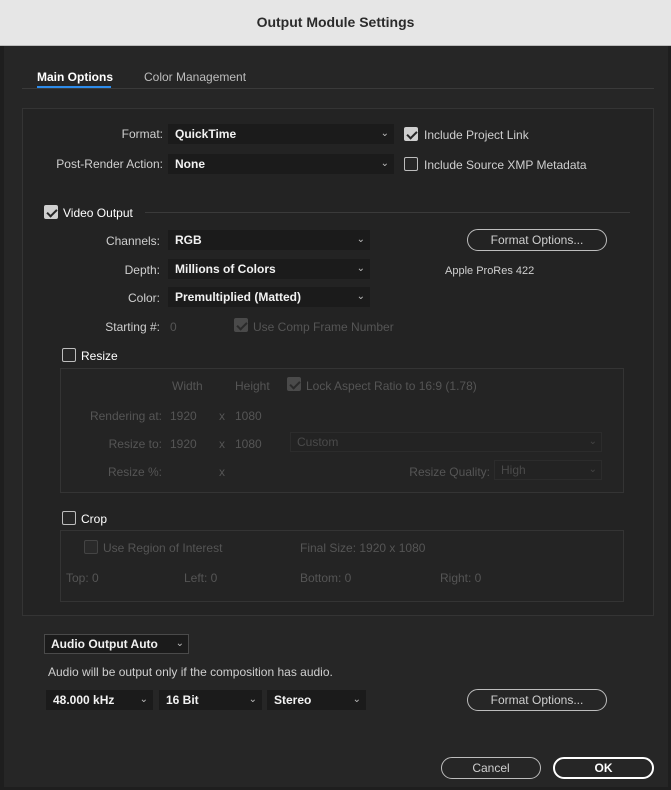 The image size is (671, 790). What do you see at coordinates (132, 241) in the screenshot?
I see `channels-label: Channels:` at bounding box center [132, 241].